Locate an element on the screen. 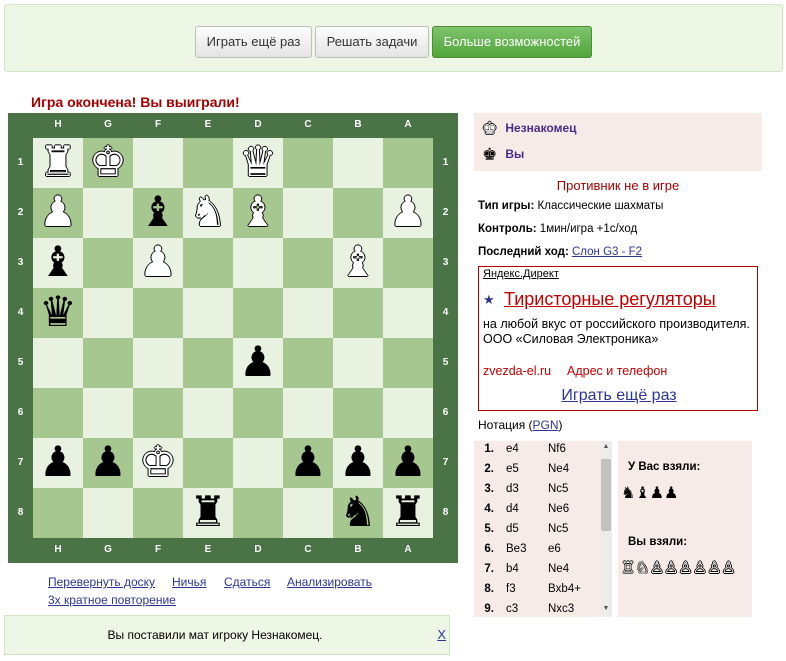 Image resolution: width=786 pixels, height=661 pixels. square-c3 is located at coordinates (308, 263).